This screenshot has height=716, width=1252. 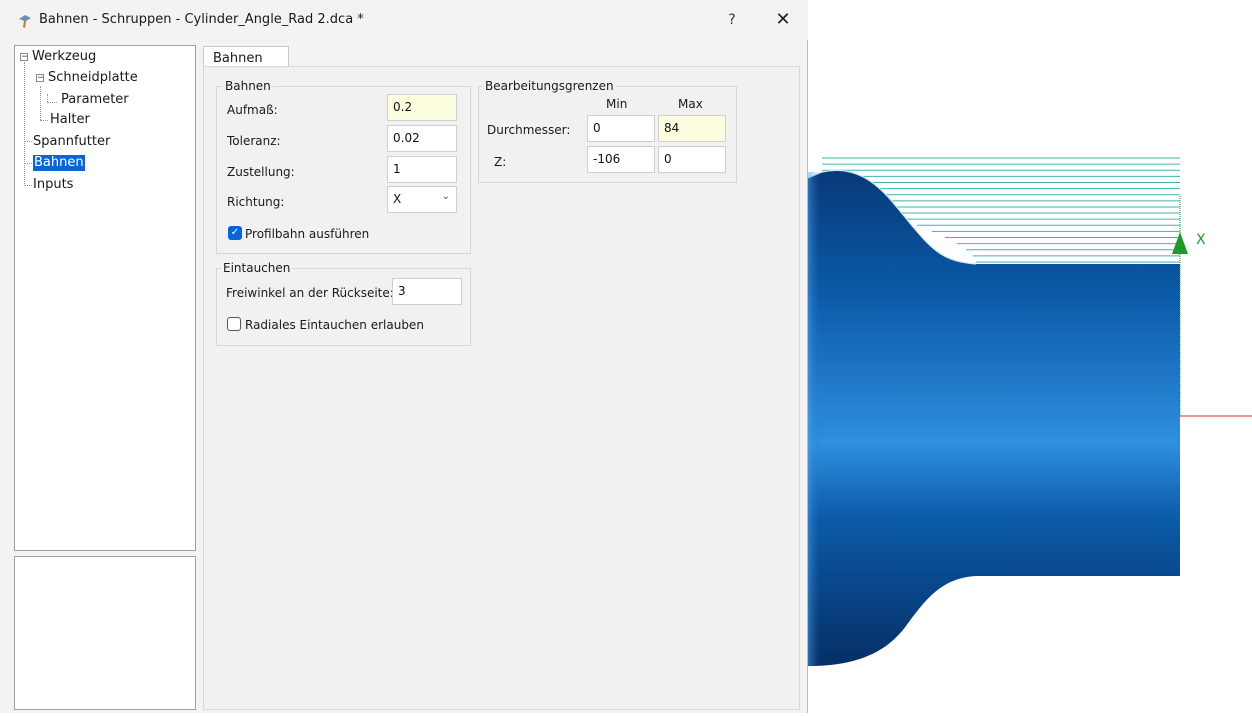 I want to click on x-axis-label: X, so click(x=1201, y=240).